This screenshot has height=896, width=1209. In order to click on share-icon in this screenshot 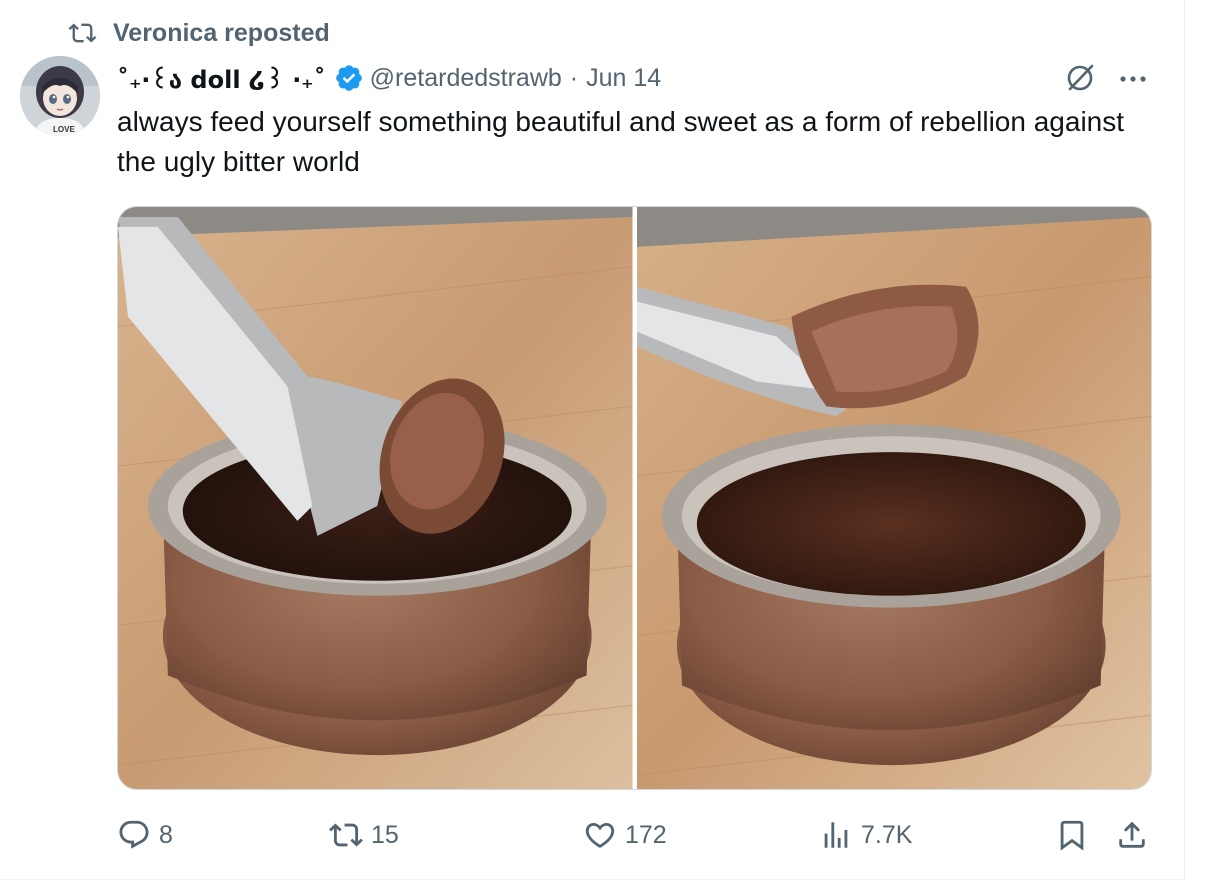, I will do `click(1132, 834)`.